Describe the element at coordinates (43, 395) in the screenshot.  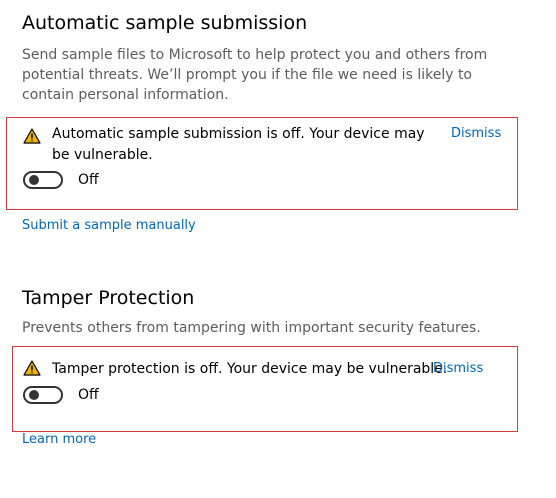
I see `tamper-protection-toggle` at that location.